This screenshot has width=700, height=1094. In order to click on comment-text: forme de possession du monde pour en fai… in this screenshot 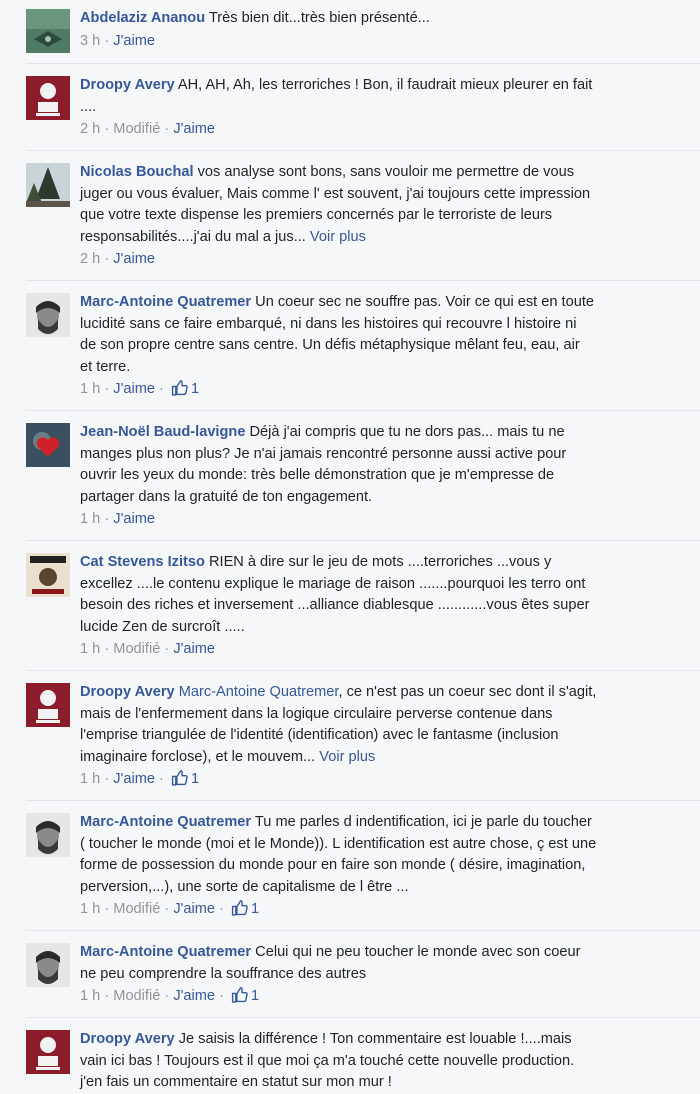, I will do `click(333, 865)`.